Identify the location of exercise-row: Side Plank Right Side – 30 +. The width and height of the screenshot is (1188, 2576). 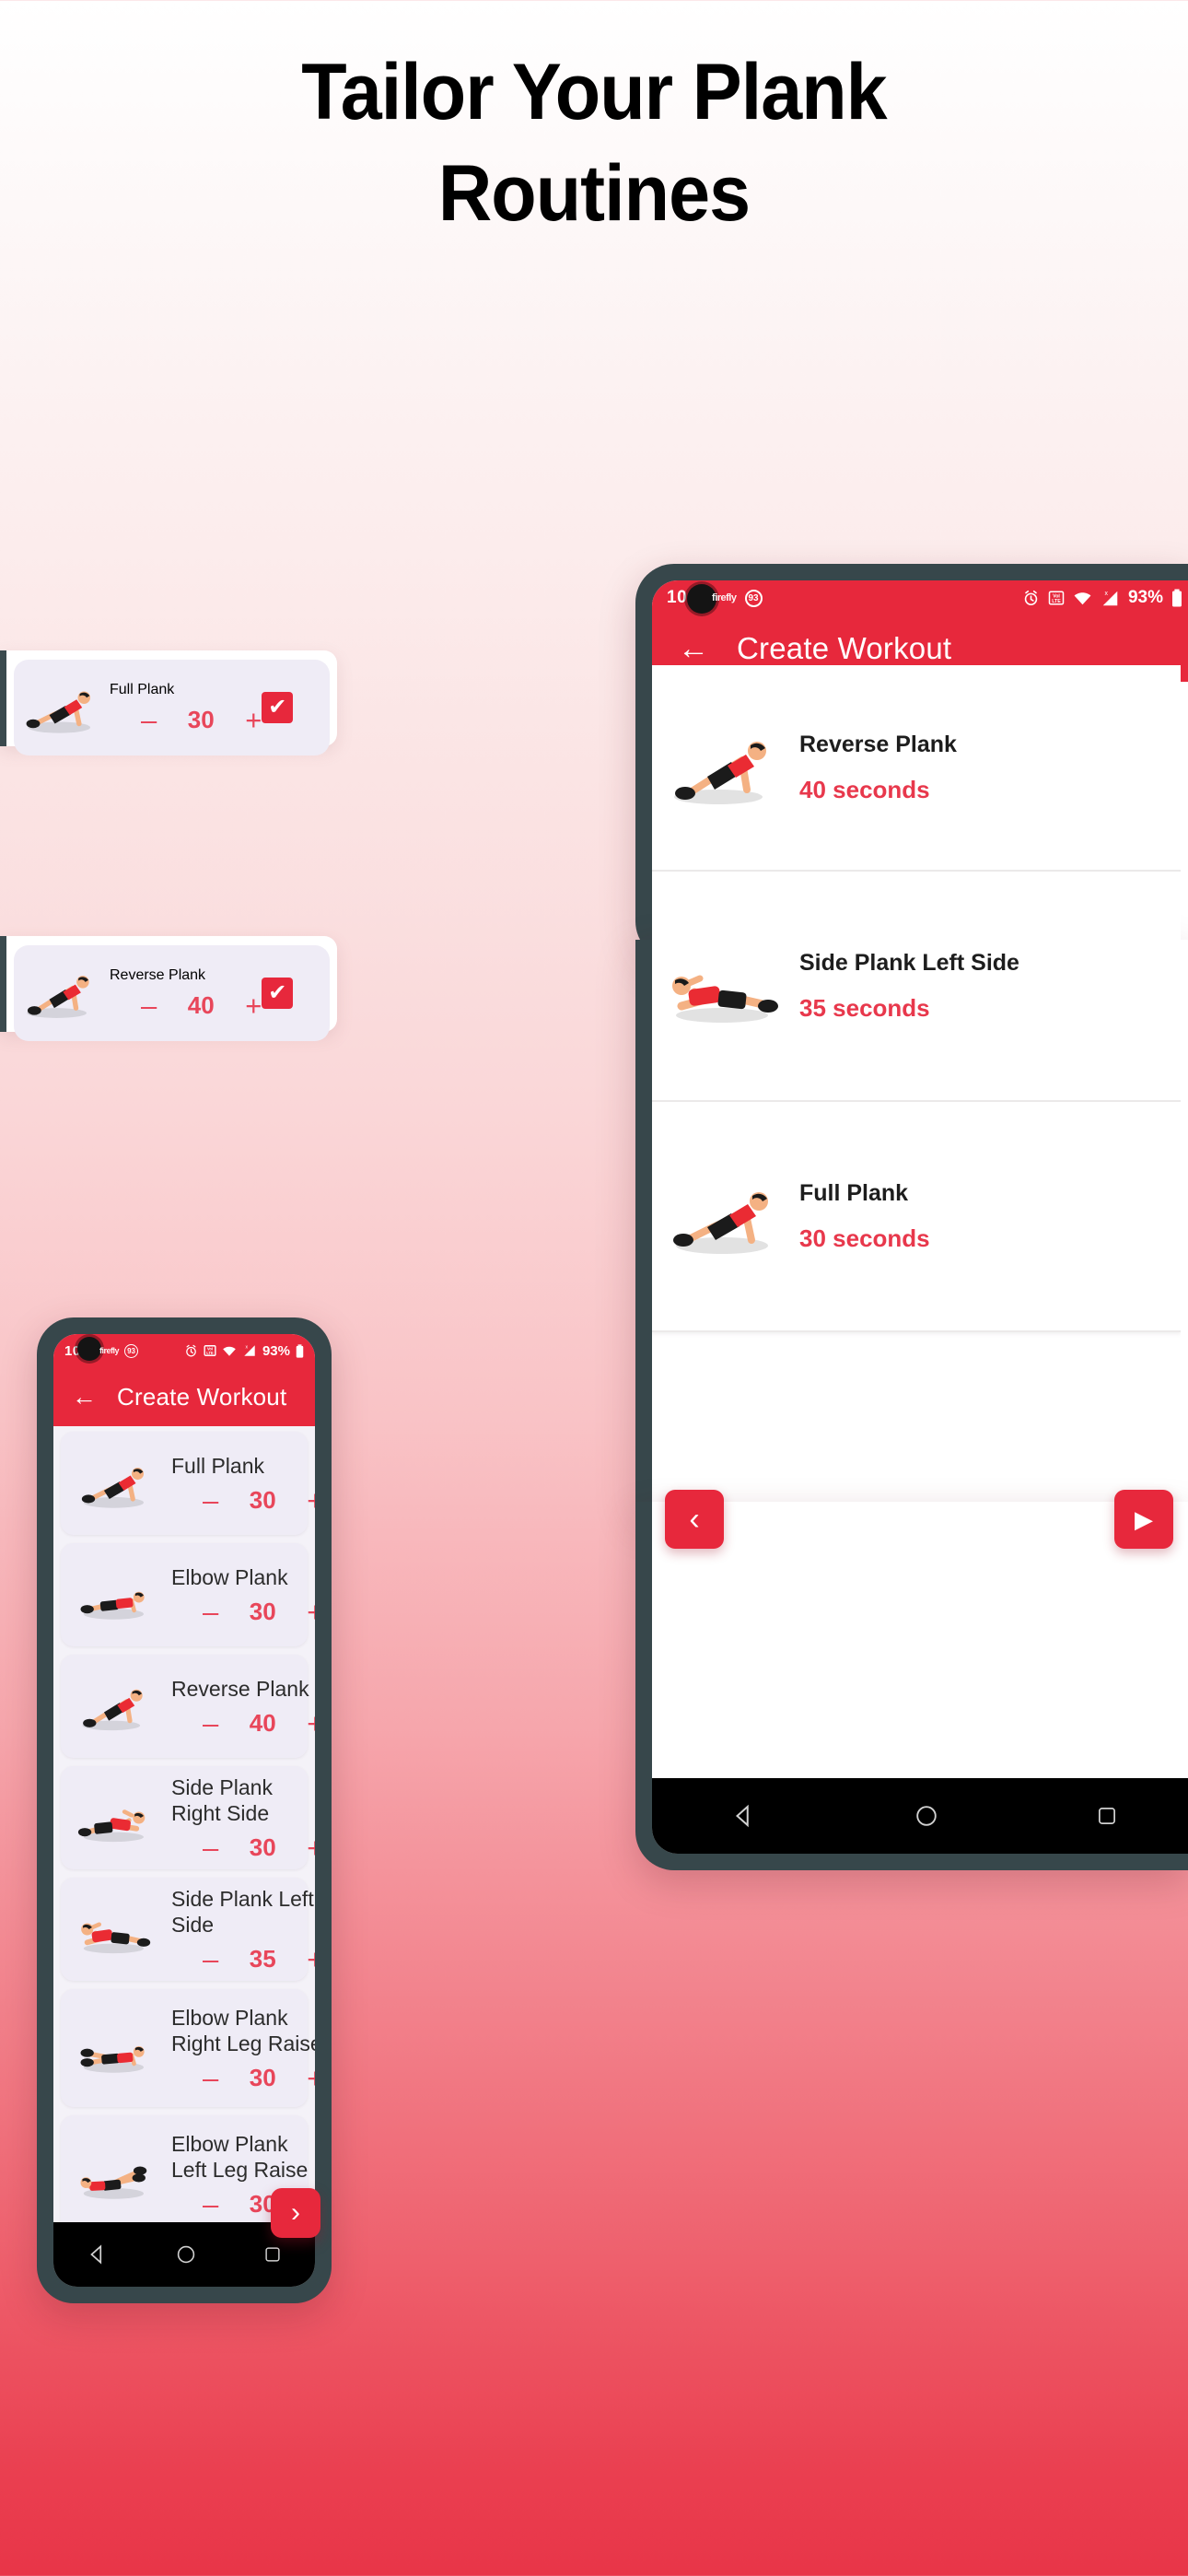
(188, 1817).